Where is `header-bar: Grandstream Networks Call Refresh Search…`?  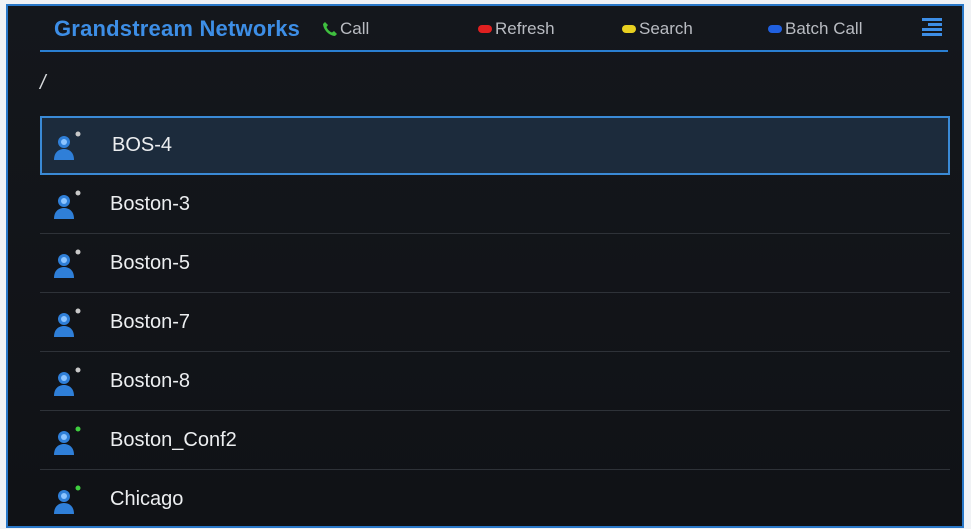 header-bar: Grandstream Networks Call Refresh Search… is located at coordinates (494, 29).